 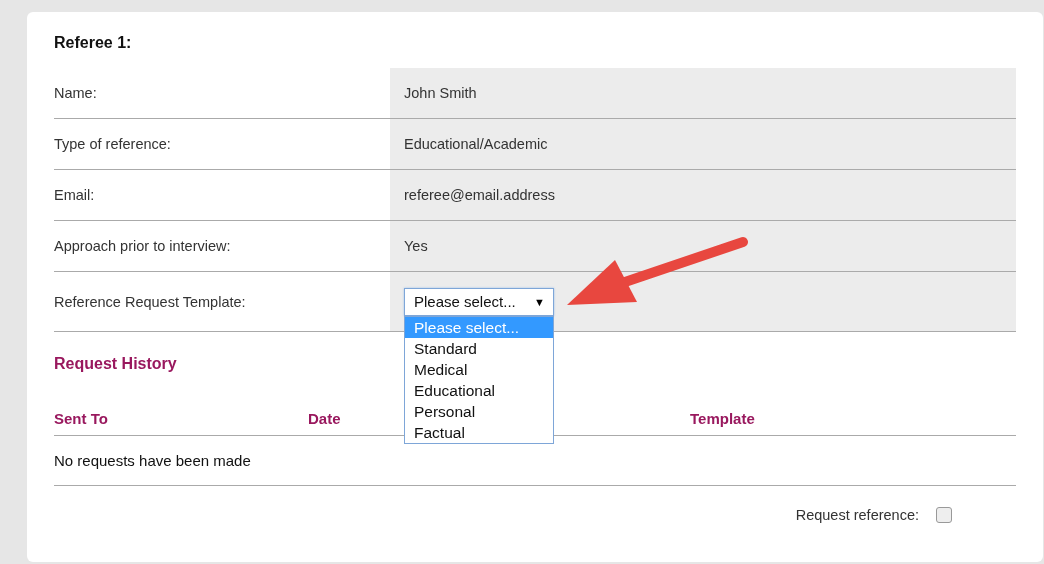 I want to click on referee-title: Referee 1:, so click(x=93, y=43).